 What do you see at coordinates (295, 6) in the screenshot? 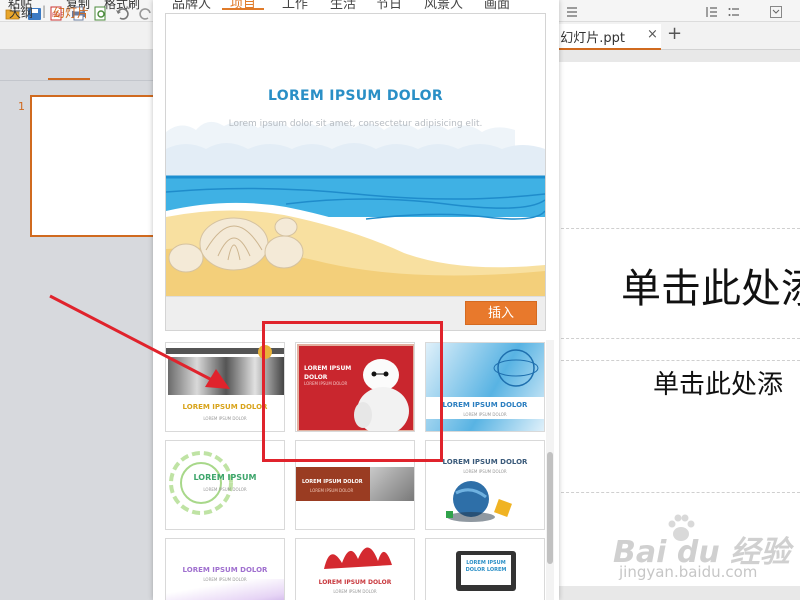
I see `tab-category: 工作` at bounding box center [295, 6].